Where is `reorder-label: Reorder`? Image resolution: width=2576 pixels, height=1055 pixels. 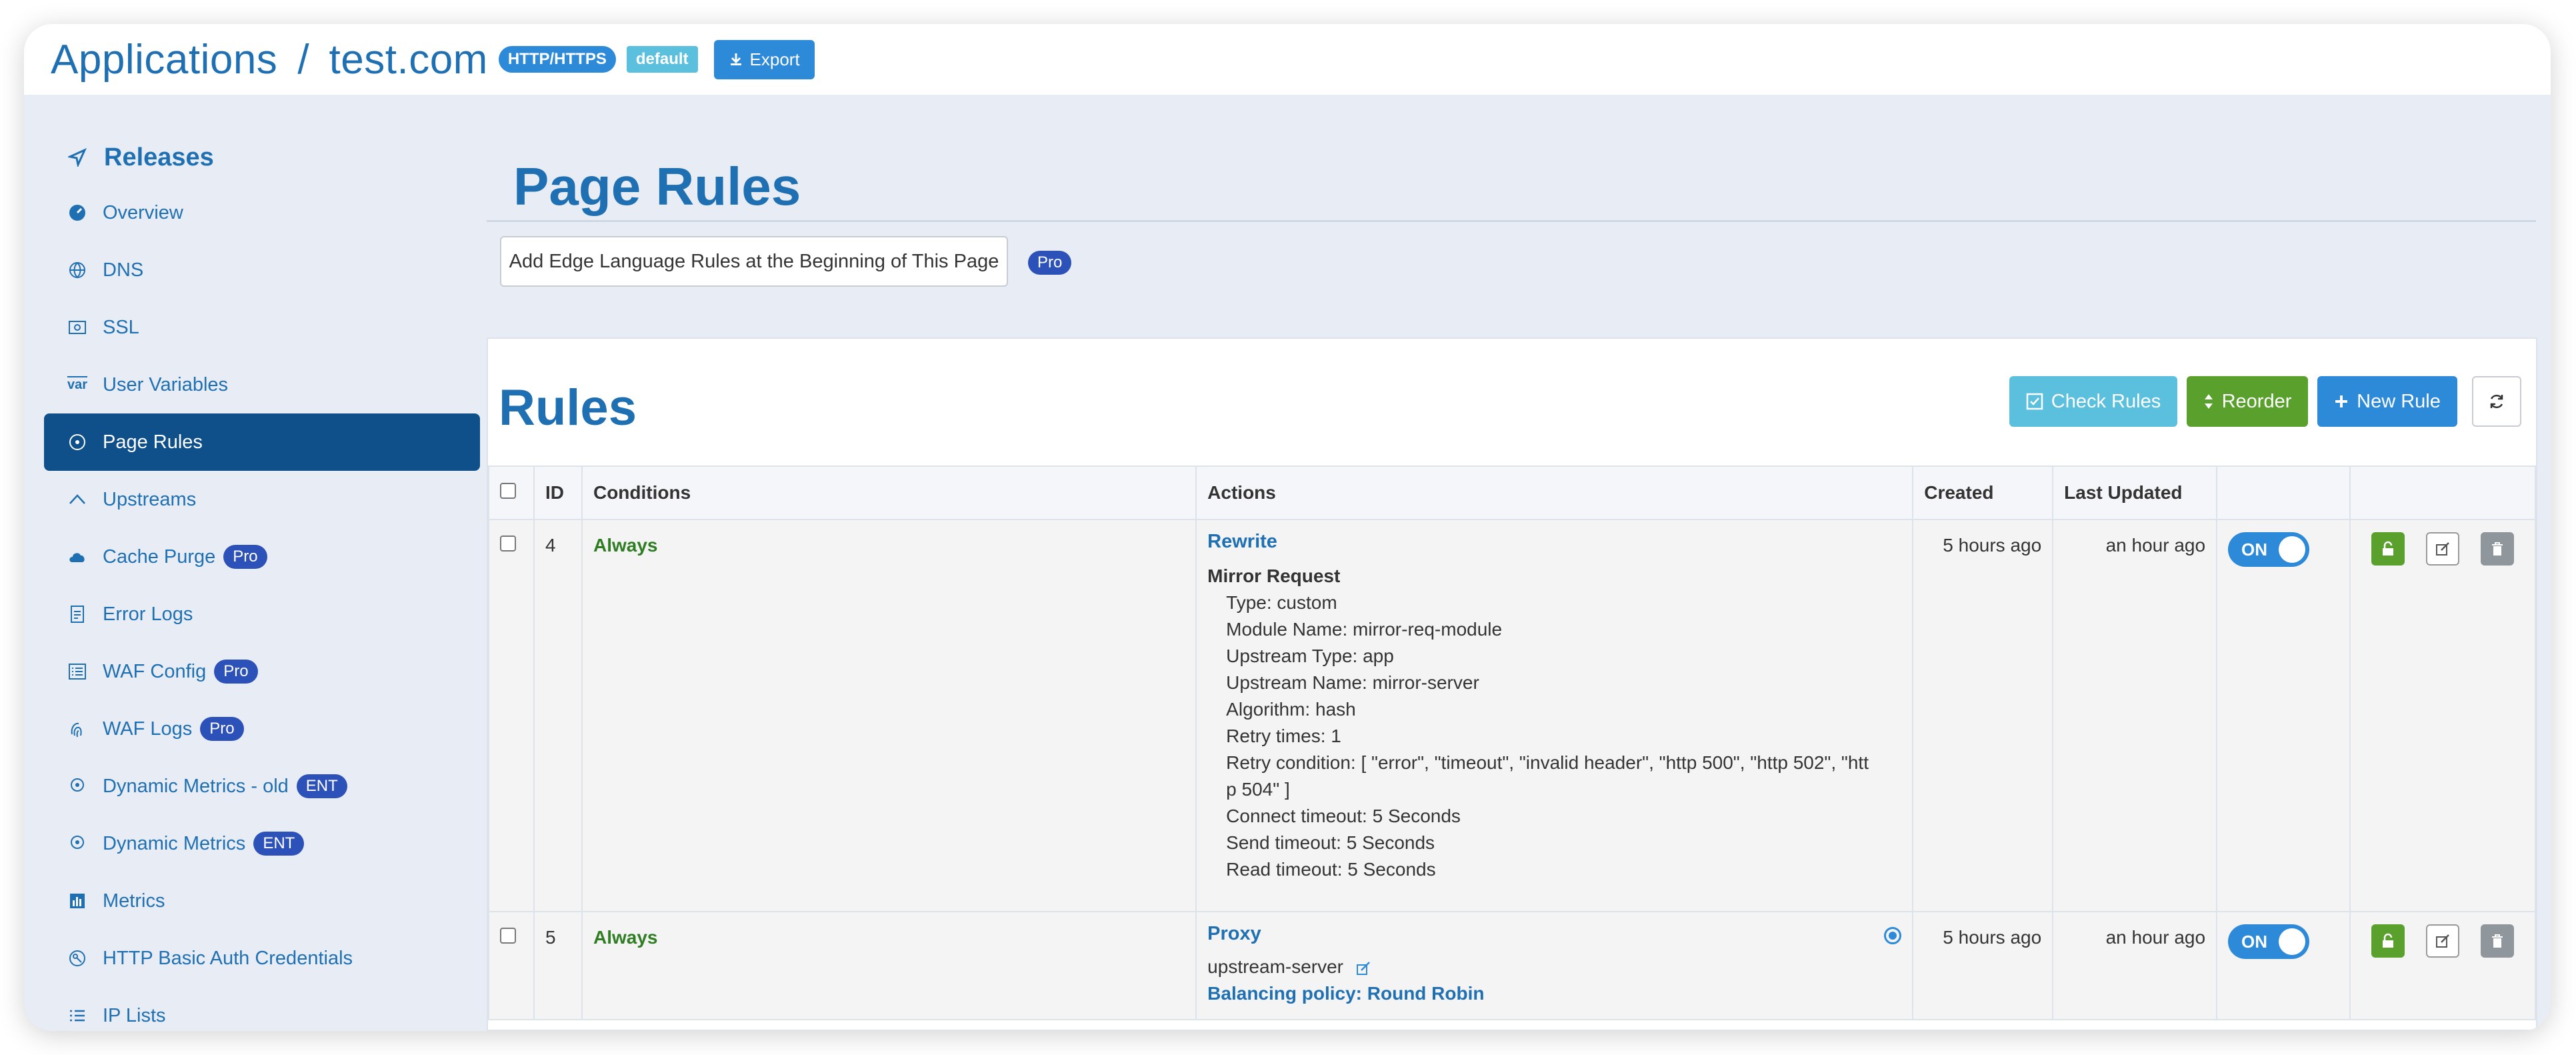 reorder-label: Reorder is located at coordinates (2256, 401).